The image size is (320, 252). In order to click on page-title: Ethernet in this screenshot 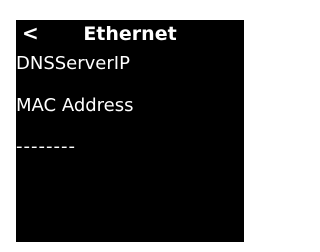, I will do `click(130, 34)`.